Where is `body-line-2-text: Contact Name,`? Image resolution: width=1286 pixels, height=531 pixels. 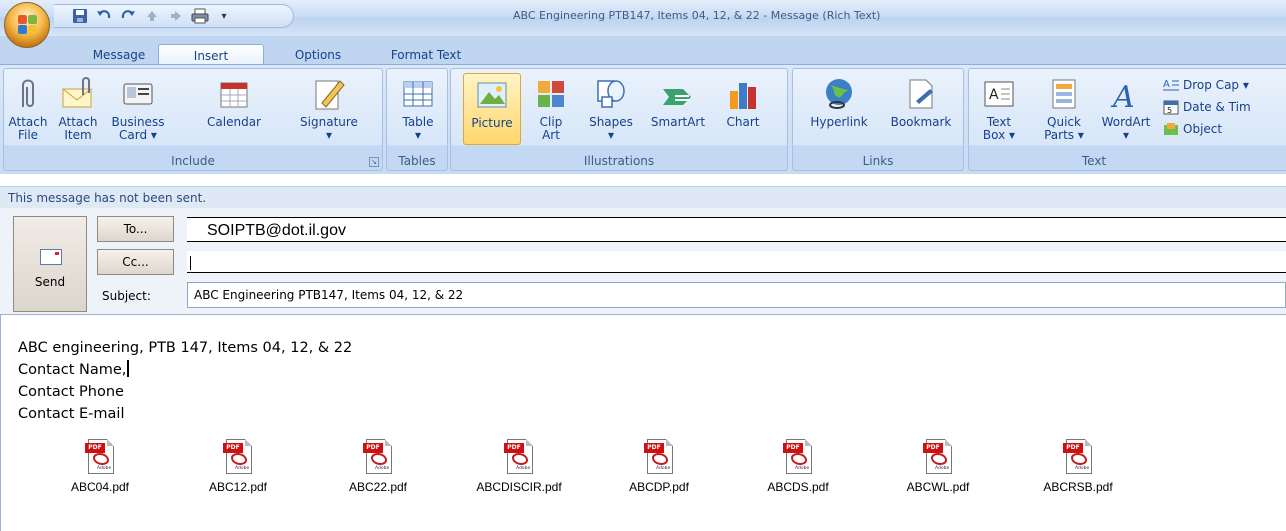
body-line-2-text: Contact Name, is located at coordinates (72, 370).